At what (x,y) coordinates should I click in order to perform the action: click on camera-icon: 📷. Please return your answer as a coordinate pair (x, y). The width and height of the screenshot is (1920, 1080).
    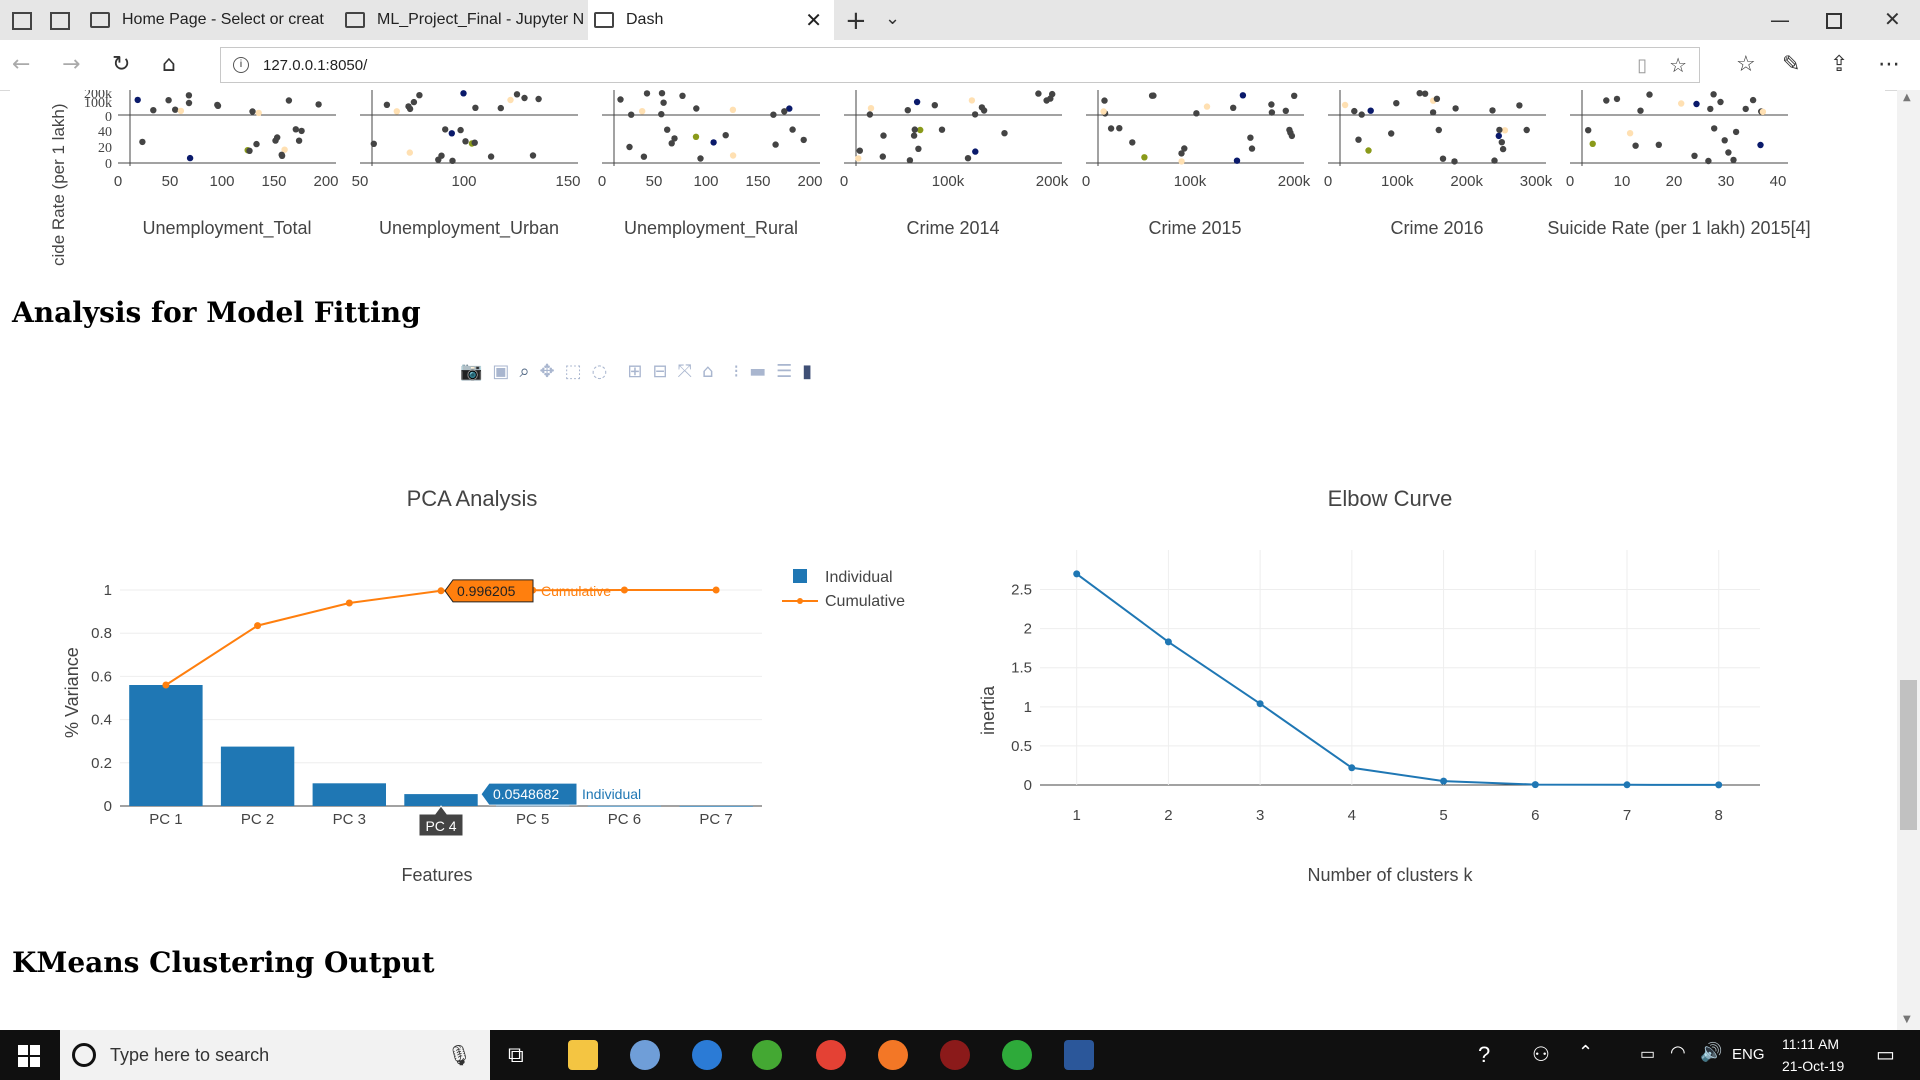
    Looking at the image, I should click on (471, 371).